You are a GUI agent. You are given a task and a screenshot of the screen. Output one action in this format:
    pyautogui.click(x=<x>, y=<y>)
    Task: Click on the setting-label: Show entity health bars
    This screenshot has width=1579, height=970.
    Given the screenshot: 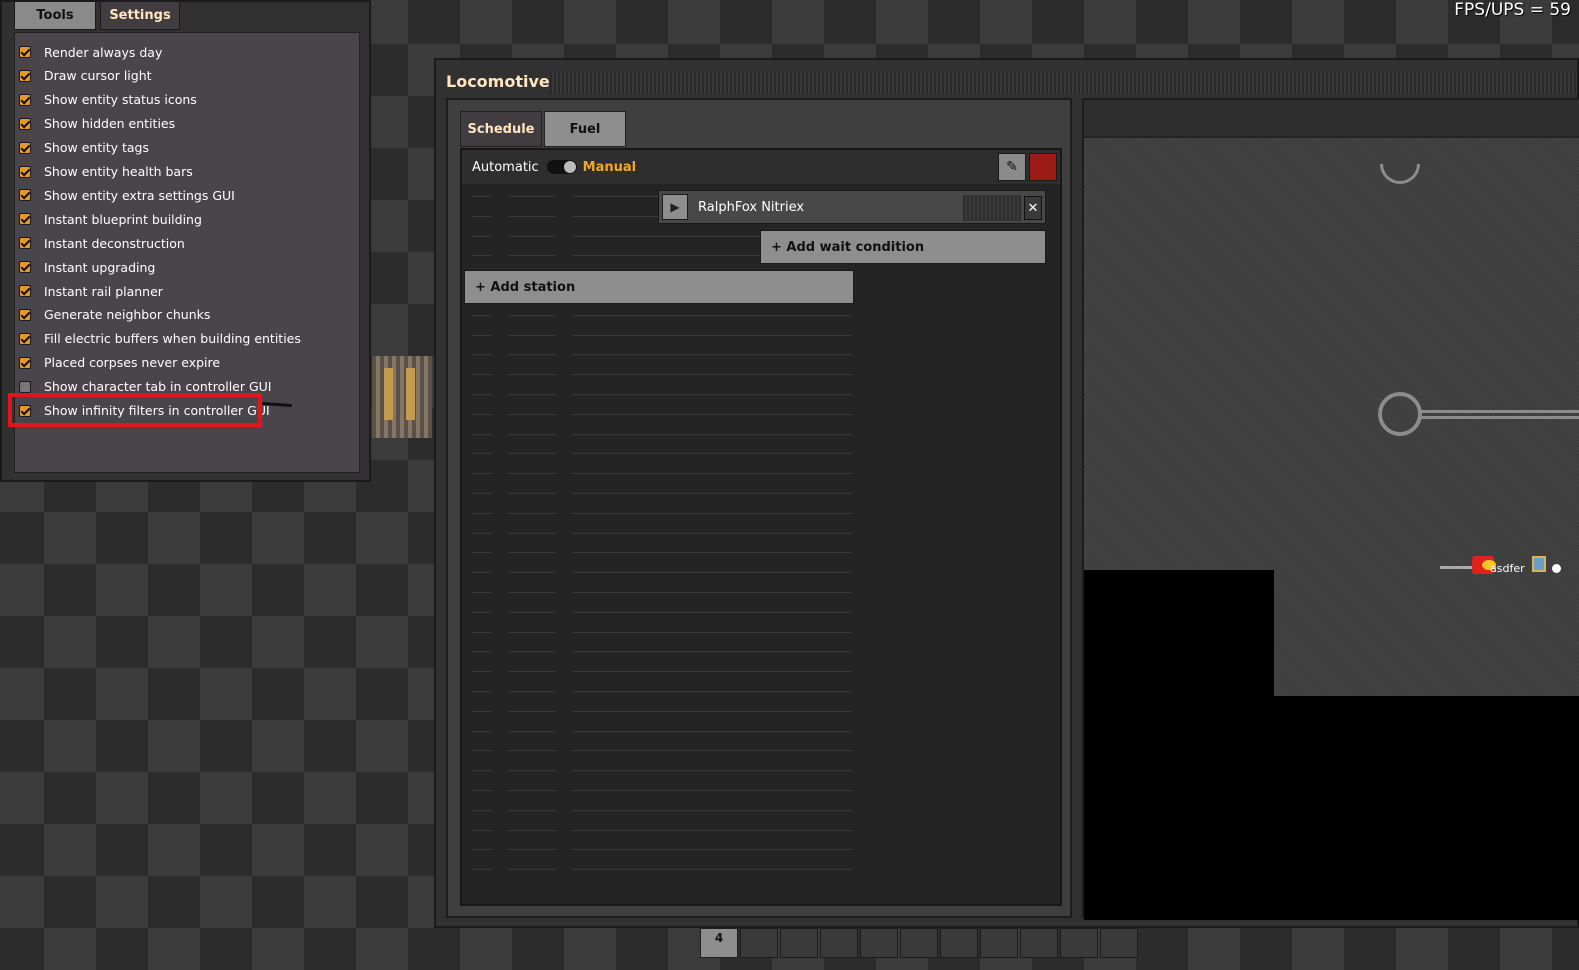 What is the action you would take?
    pyautogui.click(x=118, y=171)
    